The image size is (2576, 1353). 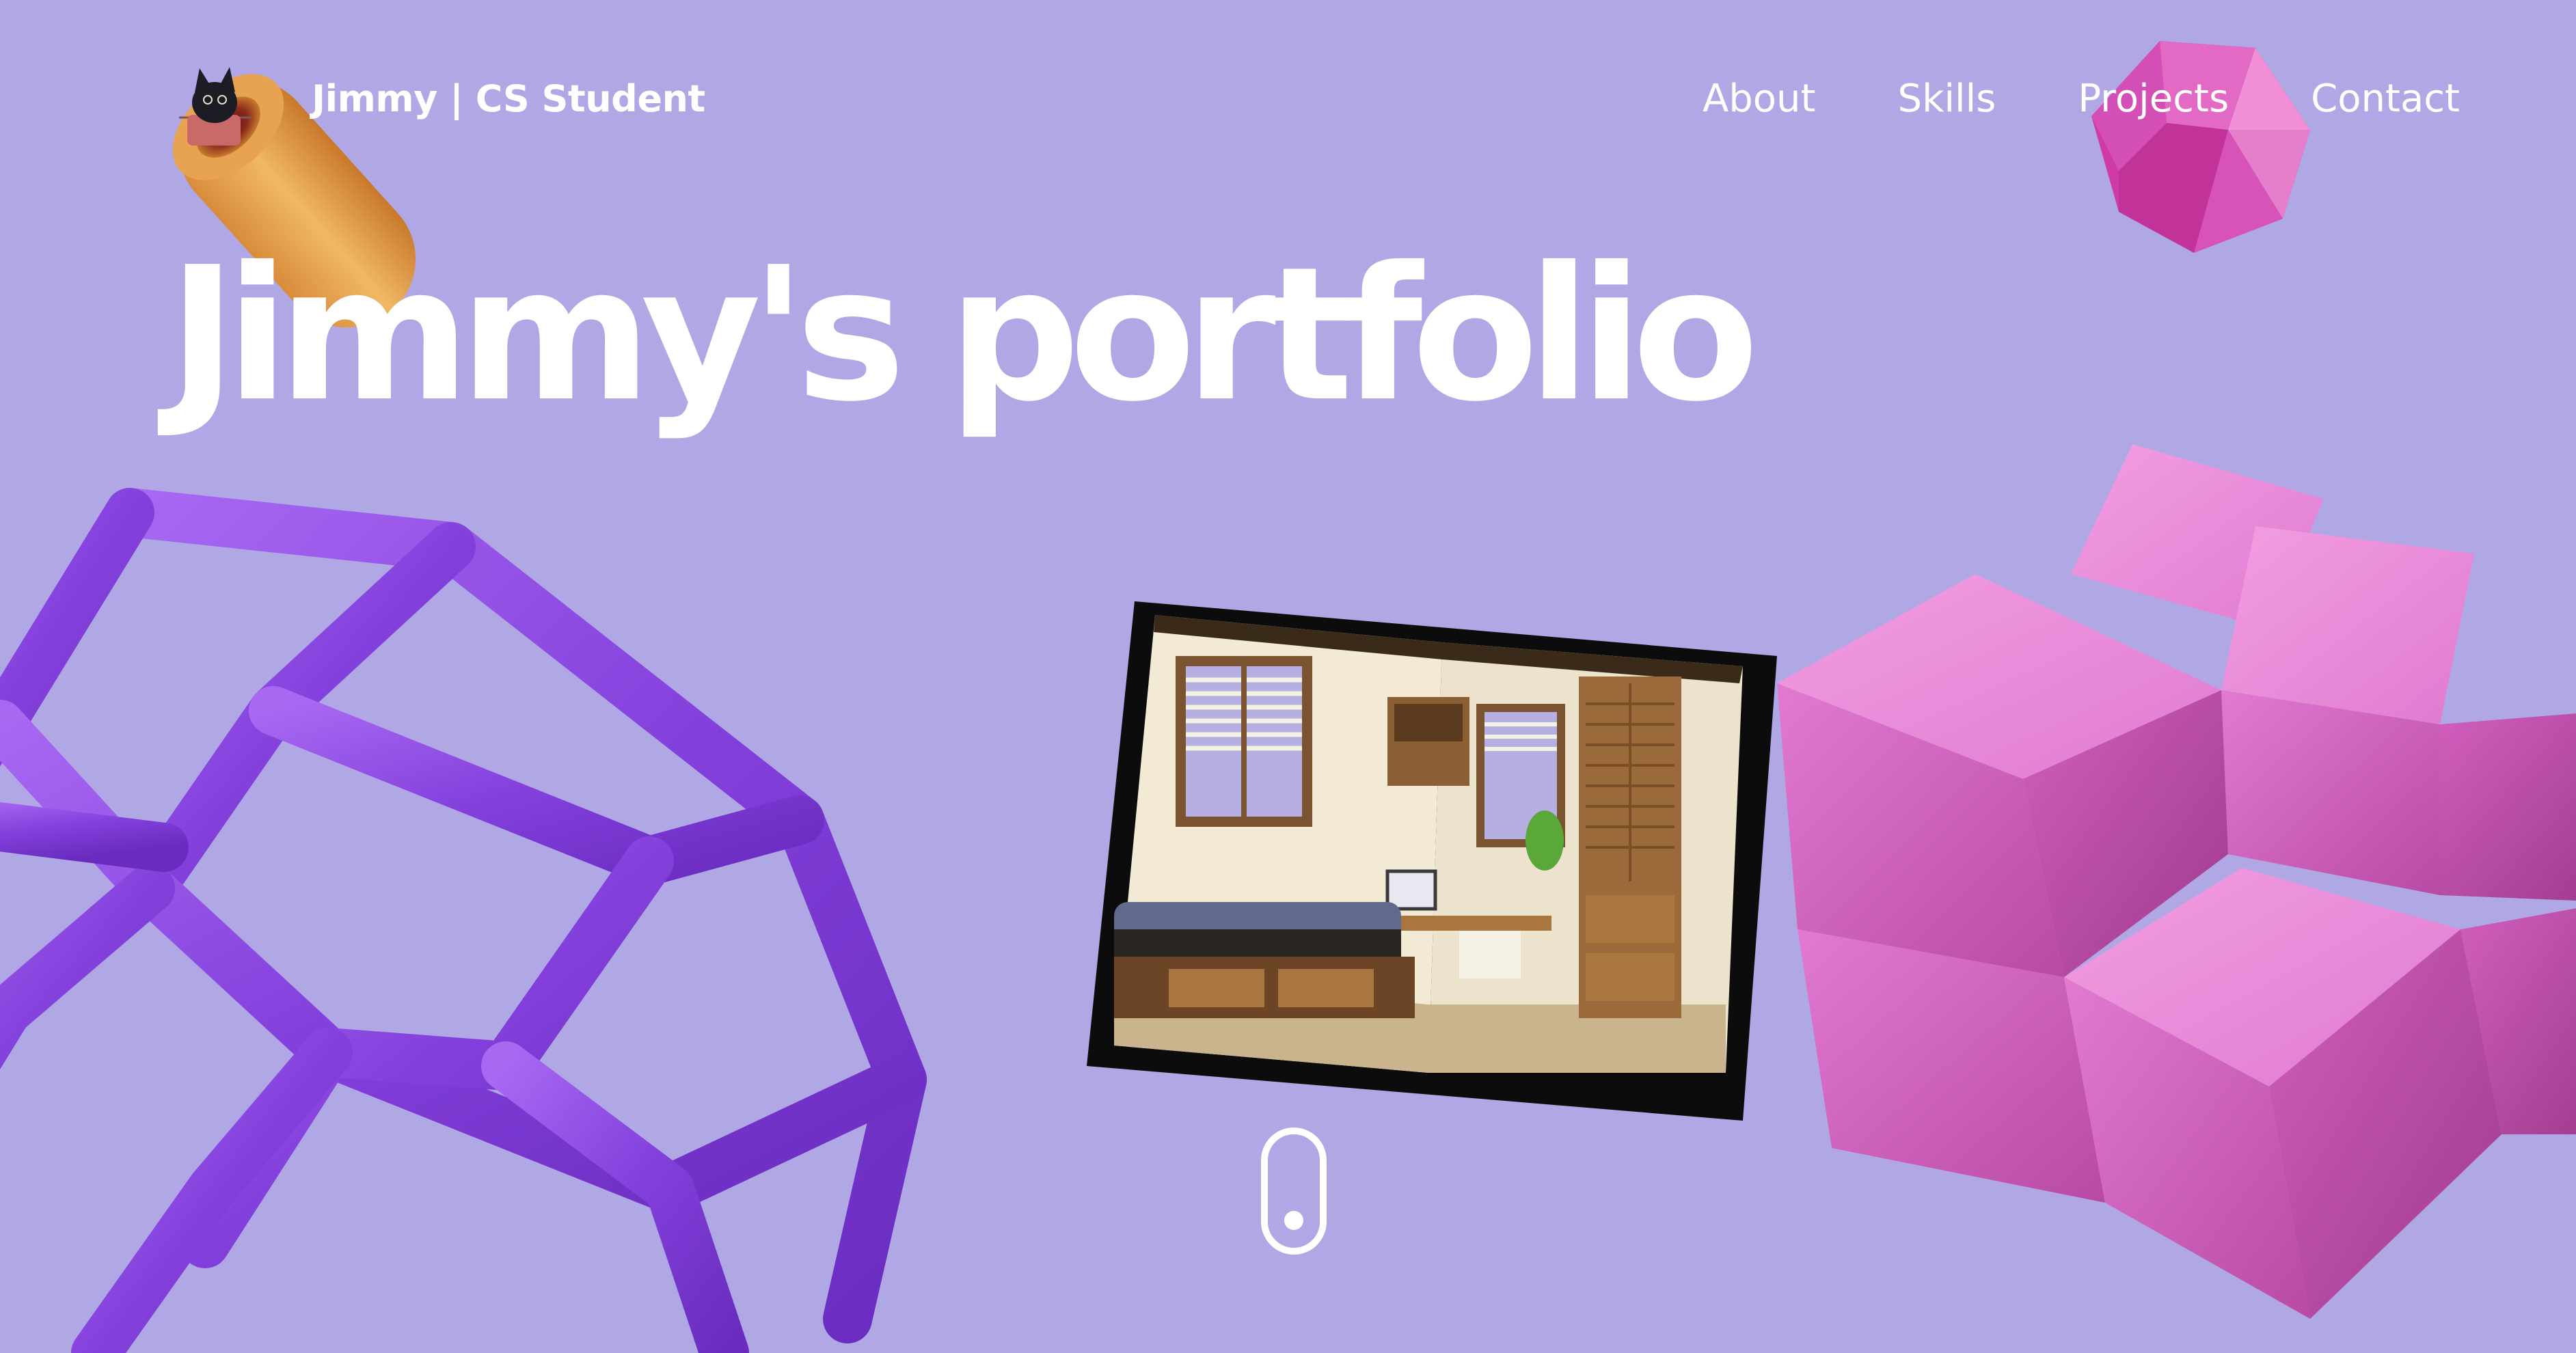 I want to click on main-nav: About Skills Projects Contact, so click(x=2082, y=99).